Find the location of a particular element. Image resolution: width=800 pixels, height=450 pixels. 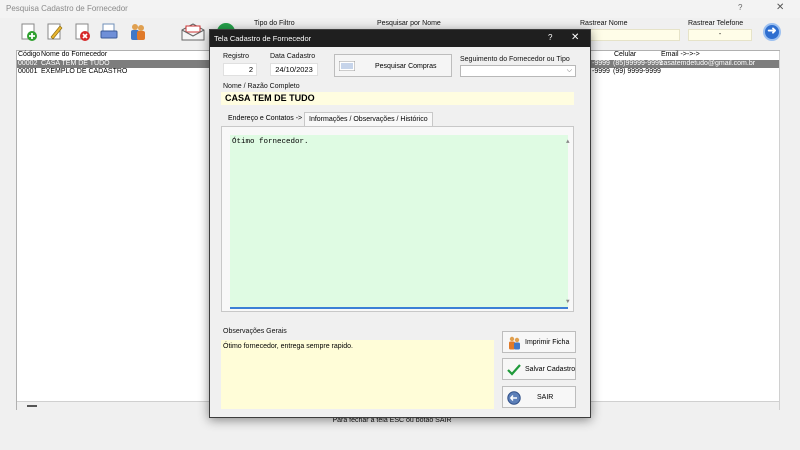

scroll-up-icon: ▲ is located at coordinates (568, 141).